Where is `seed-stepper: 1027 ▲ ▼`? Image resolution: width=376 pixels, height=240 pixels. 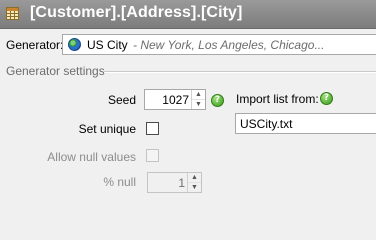
seed-stepper: 1027 ▲ ▼ is located at coordinates (175, 99).